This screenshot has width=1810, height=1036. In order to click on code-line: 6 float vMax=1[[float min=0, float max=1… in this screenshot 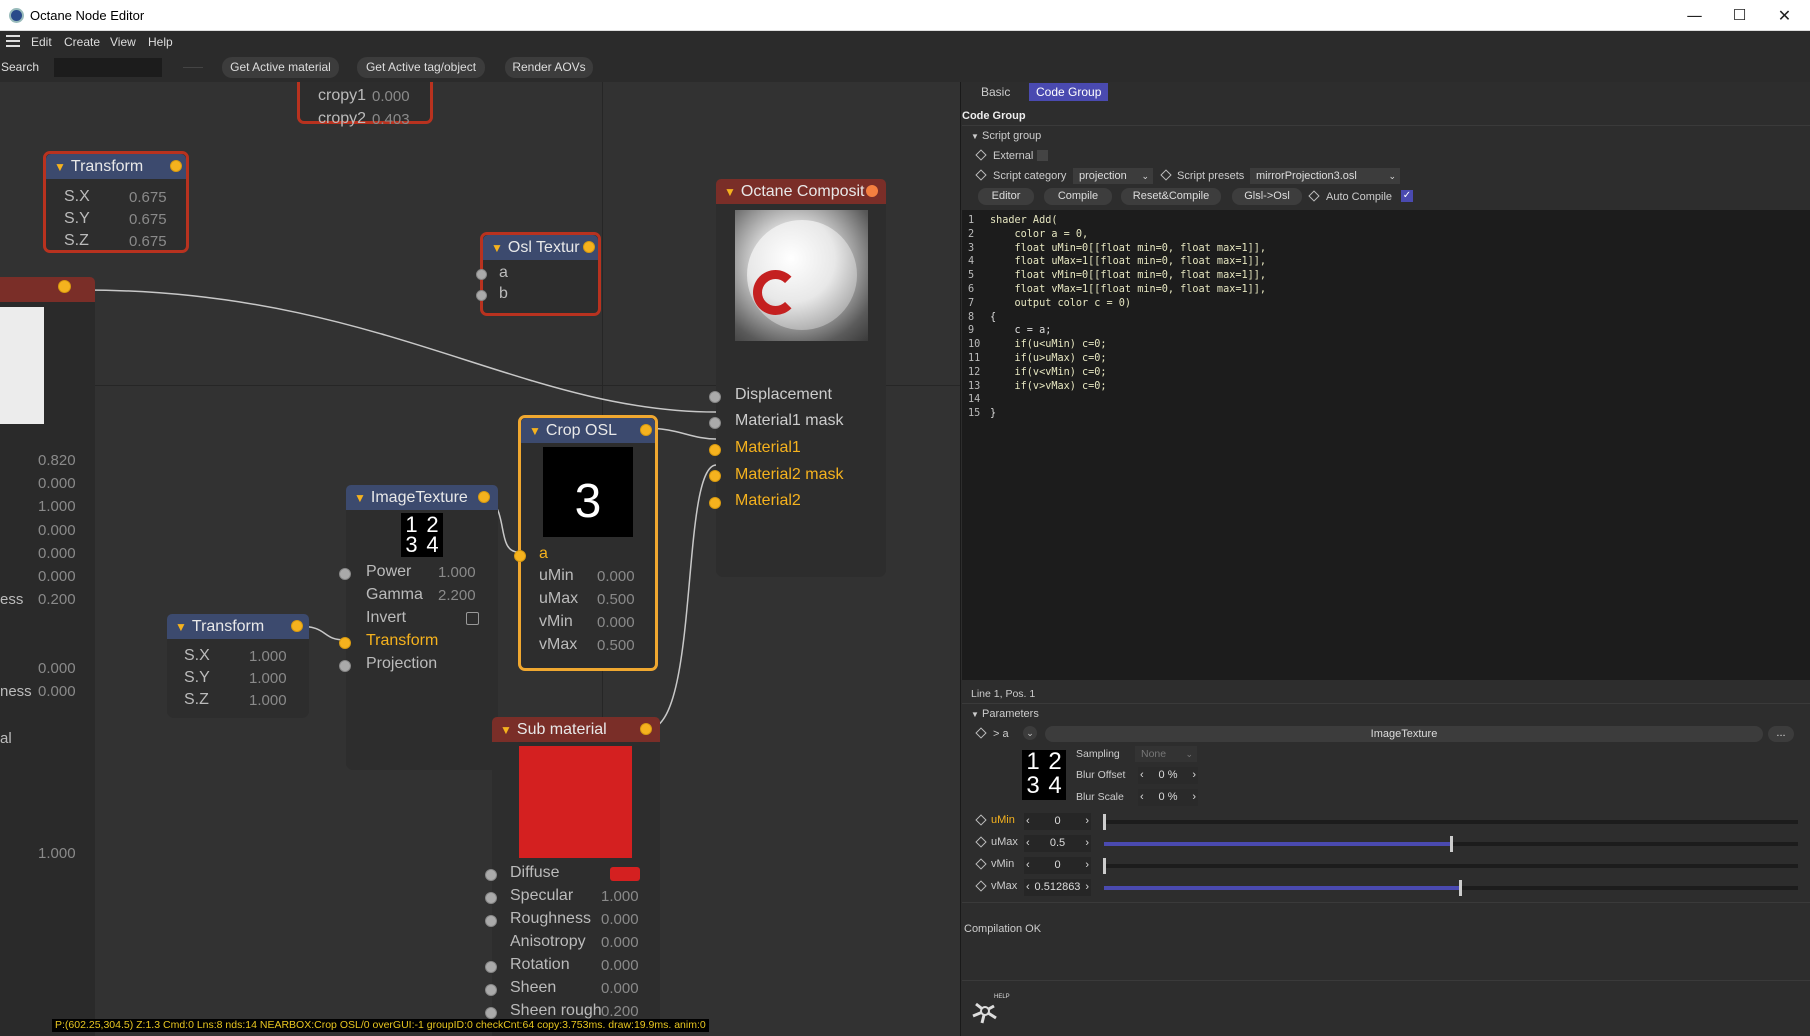, I will do `click(1117, 289)`.